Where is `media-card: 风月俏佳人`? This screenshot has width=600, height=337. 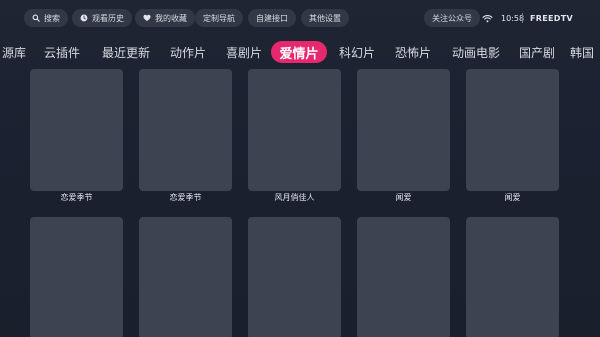 media-card: 风月俏佳人 is located at coordinates (294, 136).